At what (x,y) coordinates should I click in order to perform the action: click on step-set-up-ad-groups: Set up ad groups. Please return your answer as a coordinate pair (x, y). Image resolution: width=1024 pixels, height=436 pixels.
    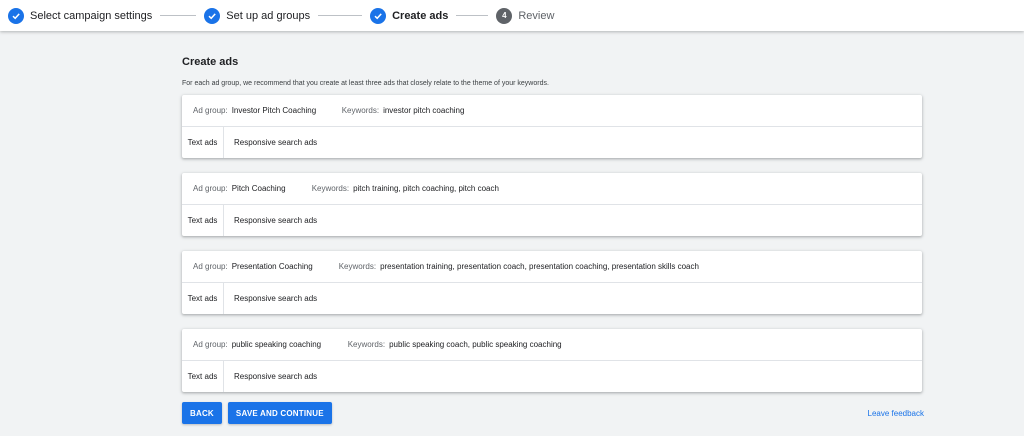
    Looking at the image, I should click on (257, 15).